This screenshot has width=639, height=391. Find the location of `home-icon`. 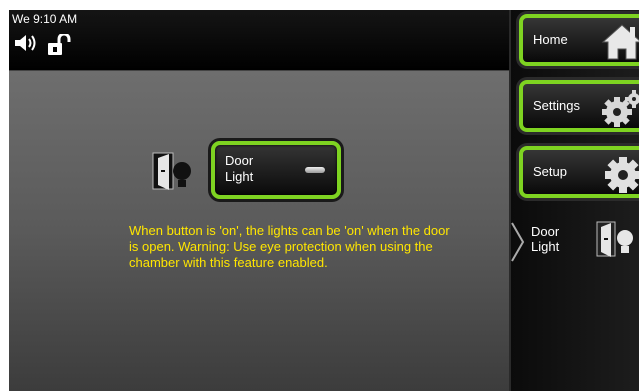

home-icon is located at coordinates (620, 44).